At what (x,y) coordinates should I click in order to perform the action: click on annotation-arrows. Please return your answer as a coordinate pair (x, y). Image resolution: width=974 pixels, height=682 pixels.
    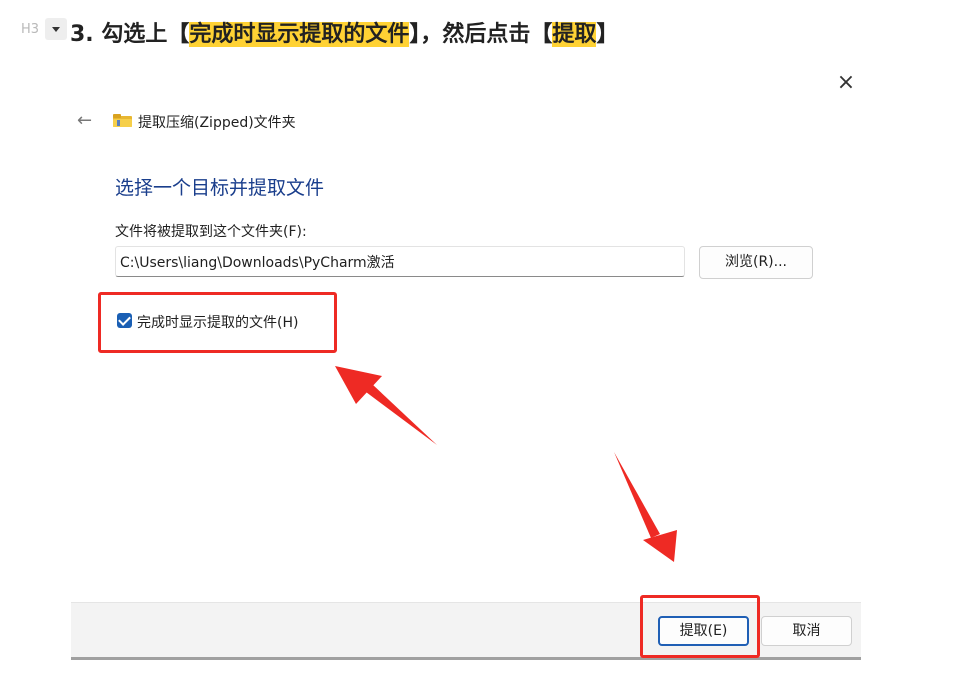
    Looking at the image, I should click on (506, 464).